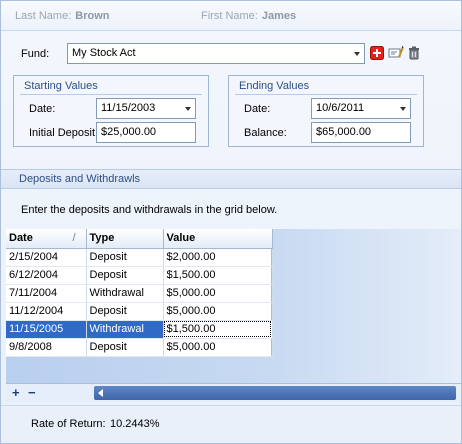 This screenshot has height=444, width=462. What do you see at coordinates (80, 179) in the screenshot?
I see `deposits-section-title: Deposits and Withdrawls` at bounding box center [80, 179].